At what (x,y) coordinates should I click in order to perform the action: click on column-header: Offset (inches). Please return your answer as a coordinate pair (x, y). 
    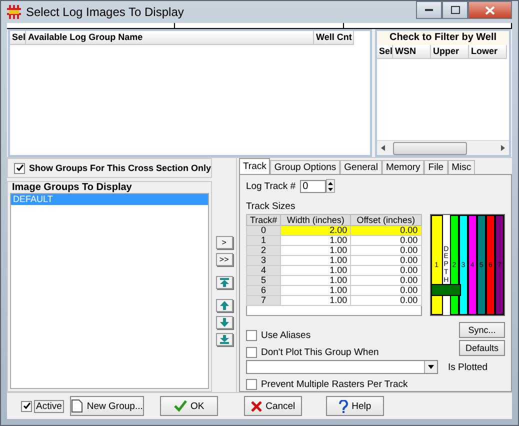
    Looking at the image, I should click on (386, 220).